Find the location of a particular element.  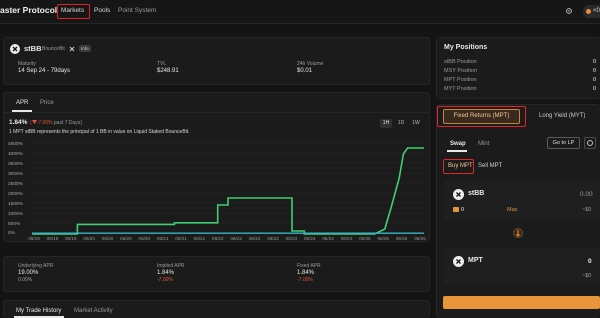

underlying-apr-label: Underlying APR is located at coordinates (36, 266).